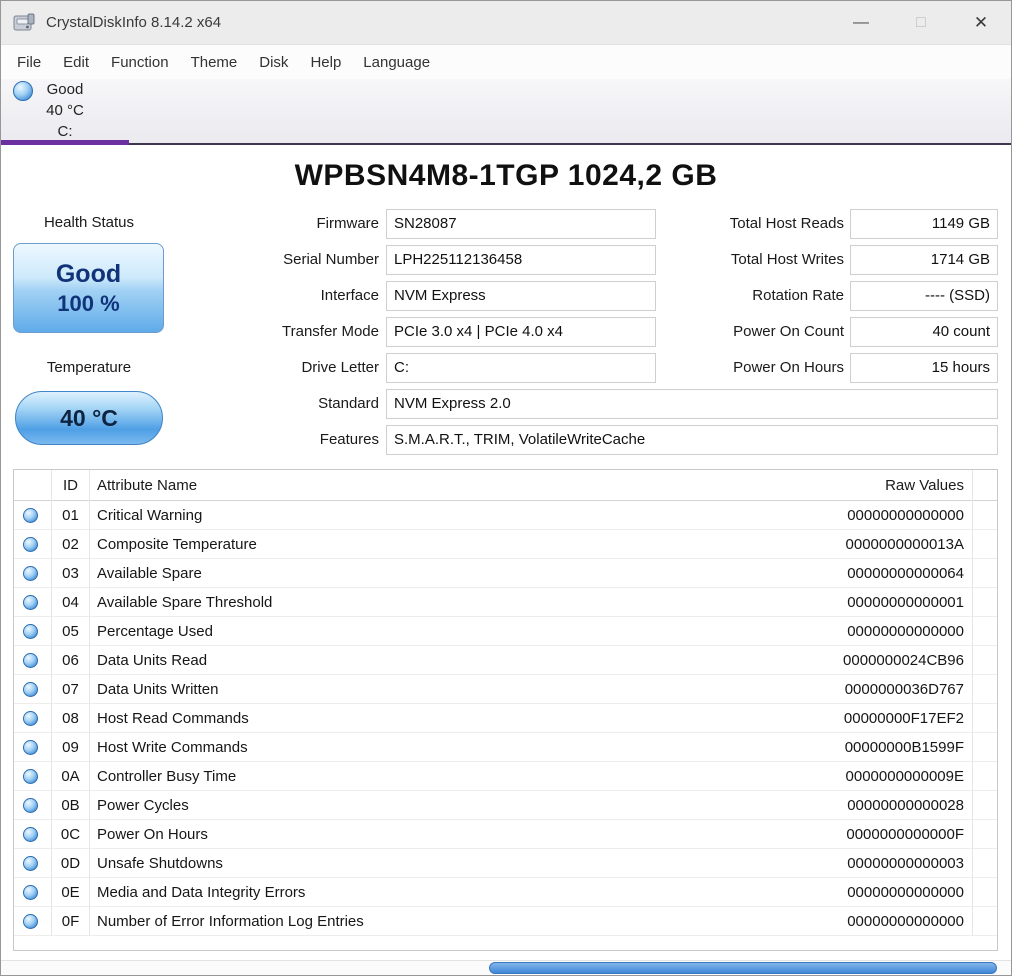  Describe the element at coordinates (505, 515) in the screenshot. I see `table-row: 01 Critical Warning 00000000000000` at that location.